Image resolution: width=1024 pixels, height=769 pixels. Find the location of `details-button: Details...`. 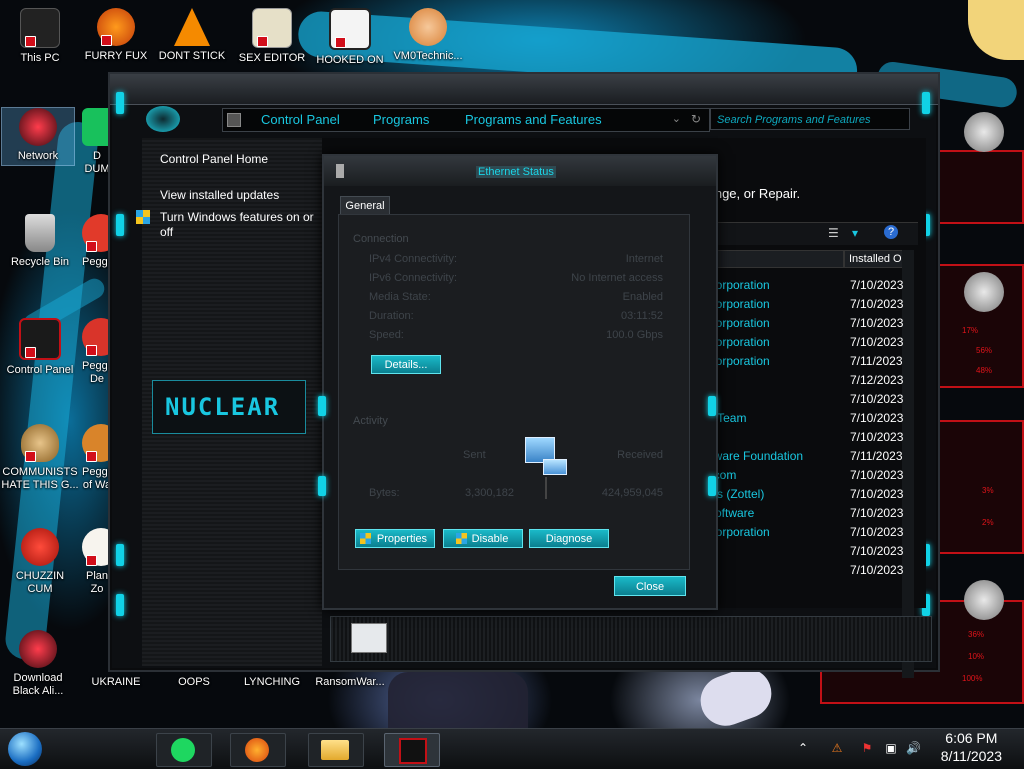

details-button: Details... is located at coordinates (406, 364).